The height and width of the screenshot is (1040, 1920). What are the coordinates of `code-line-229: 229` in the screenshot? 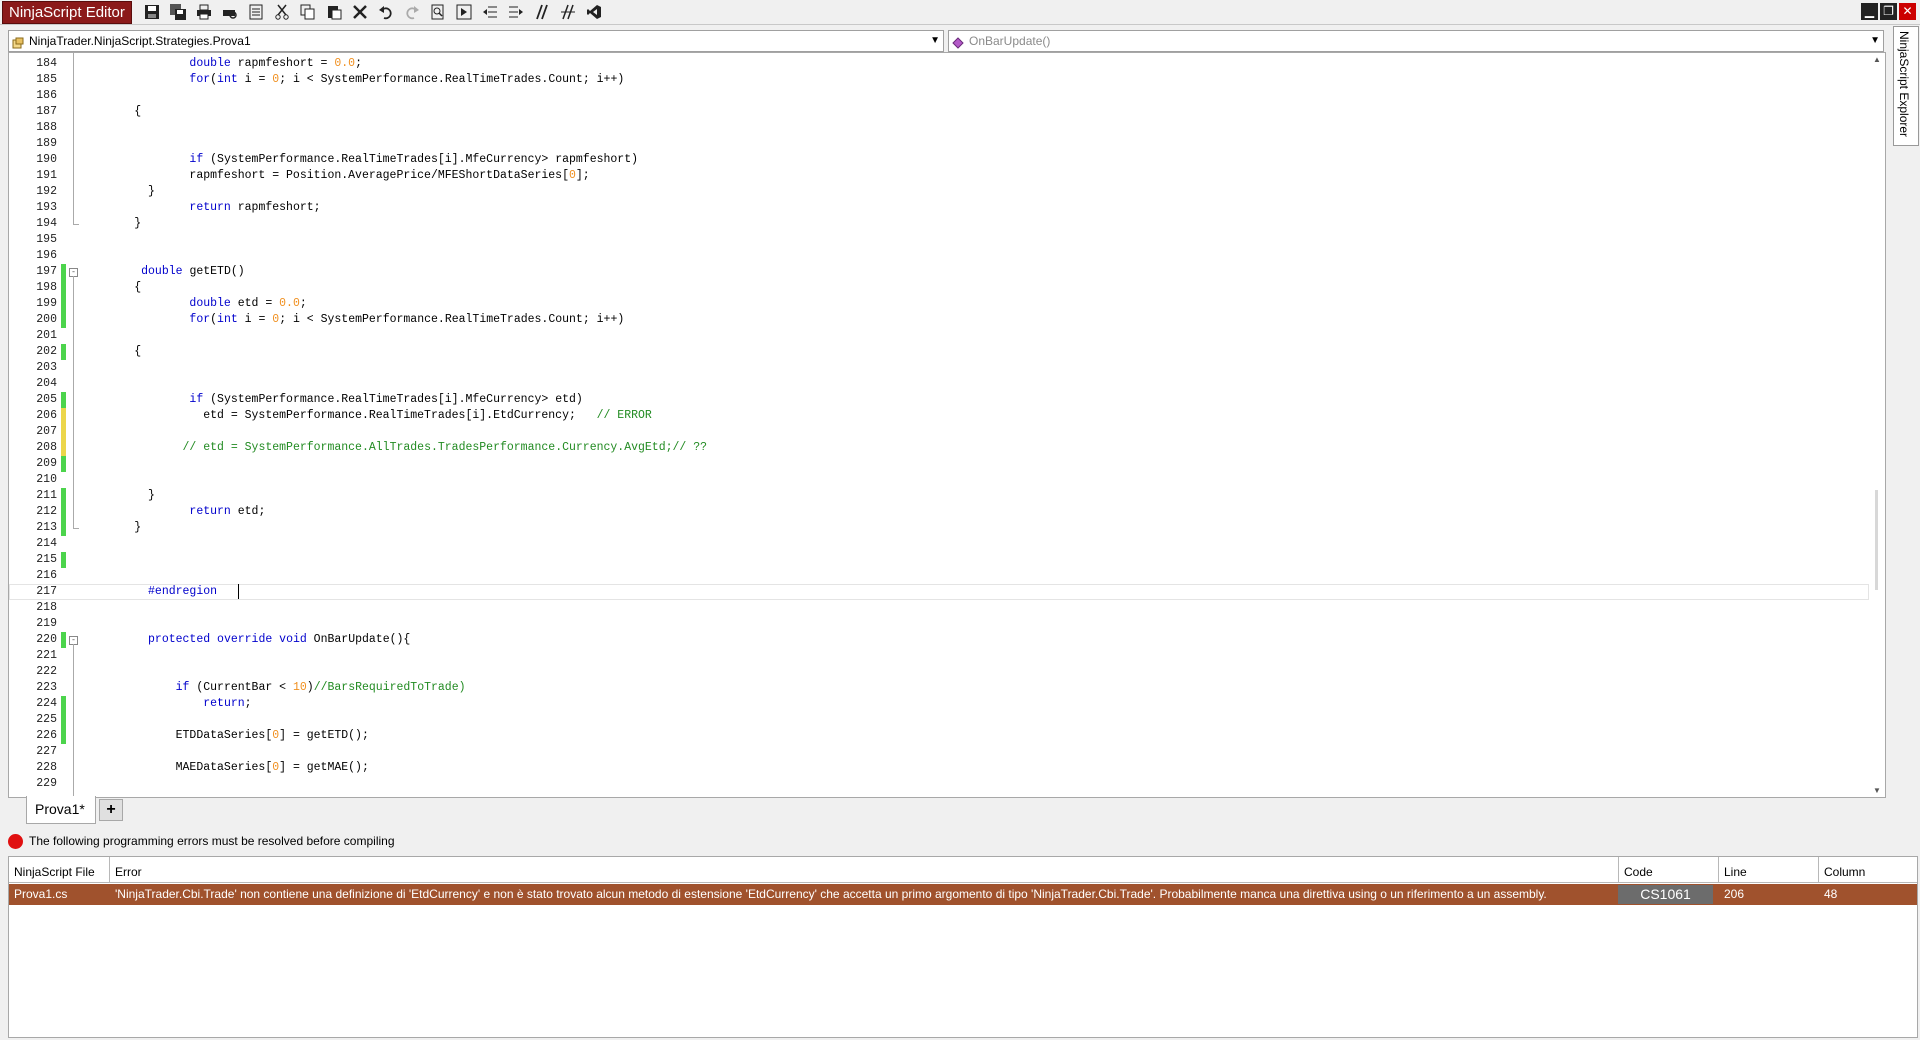 It's located at (939, 784).